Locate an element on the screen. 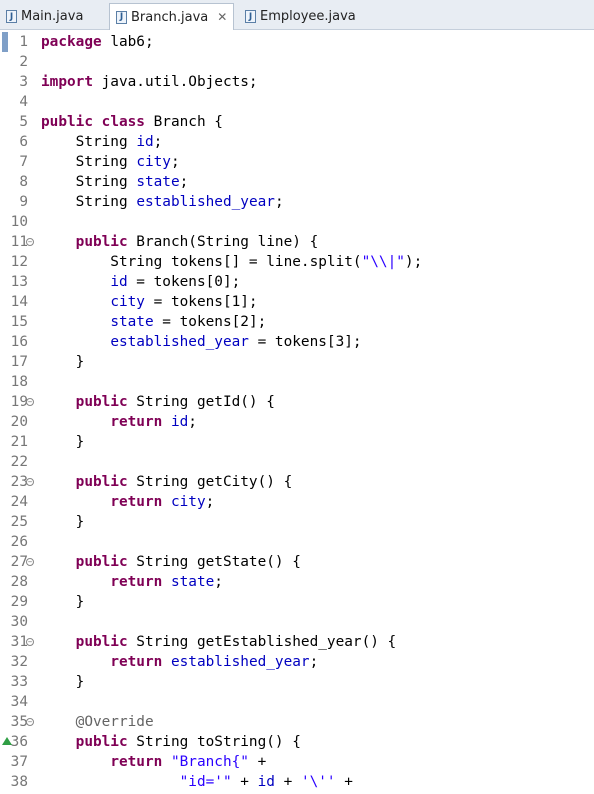 The width and height of the screenshot is (594, 794). code-line: 37 return "Branch{" + is located at coordinates (297, 762).